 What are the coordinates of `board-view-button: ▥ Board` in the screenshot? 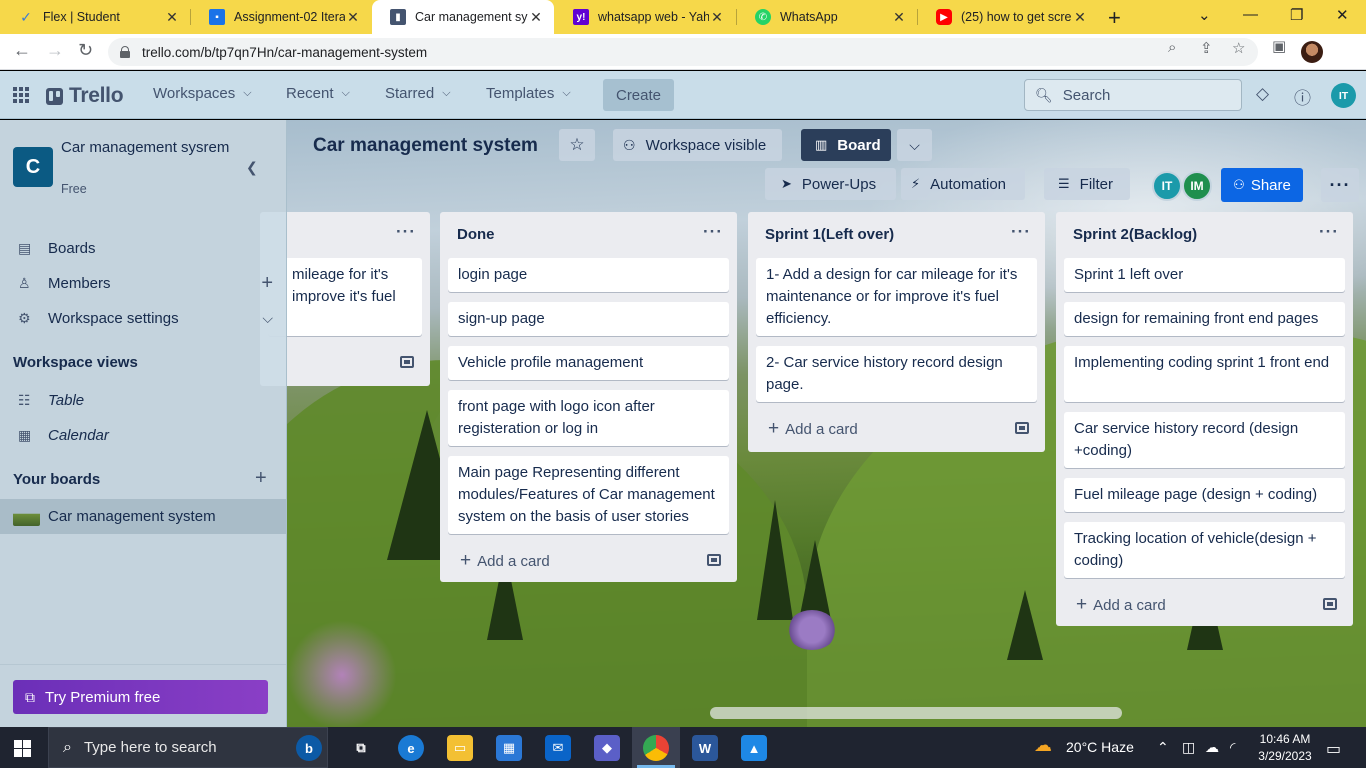 It's located at (846, 145).